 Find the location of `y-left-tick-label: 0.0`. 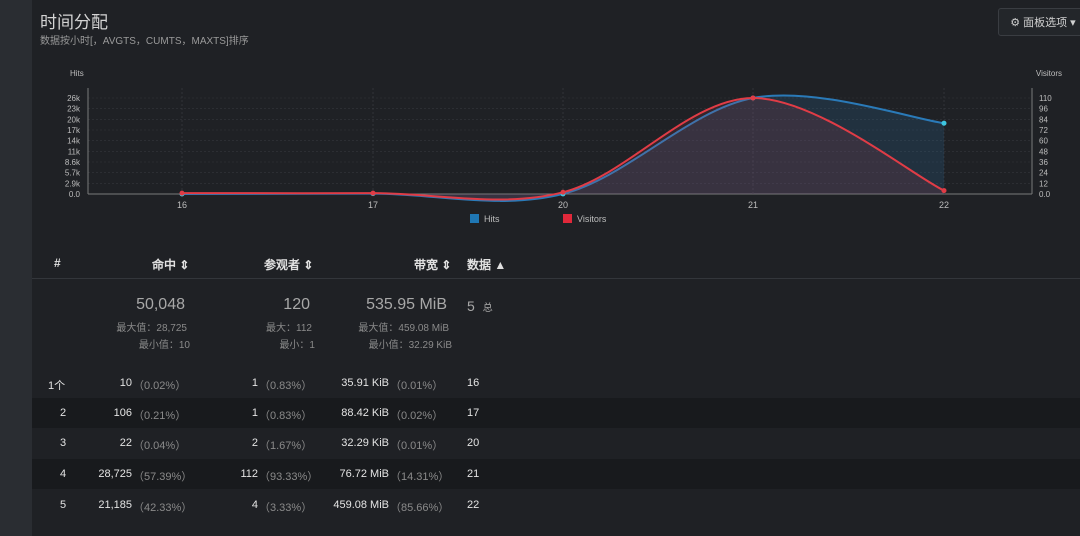

y-left-tick-label: 0.0 is located at coordinates (75, 194).